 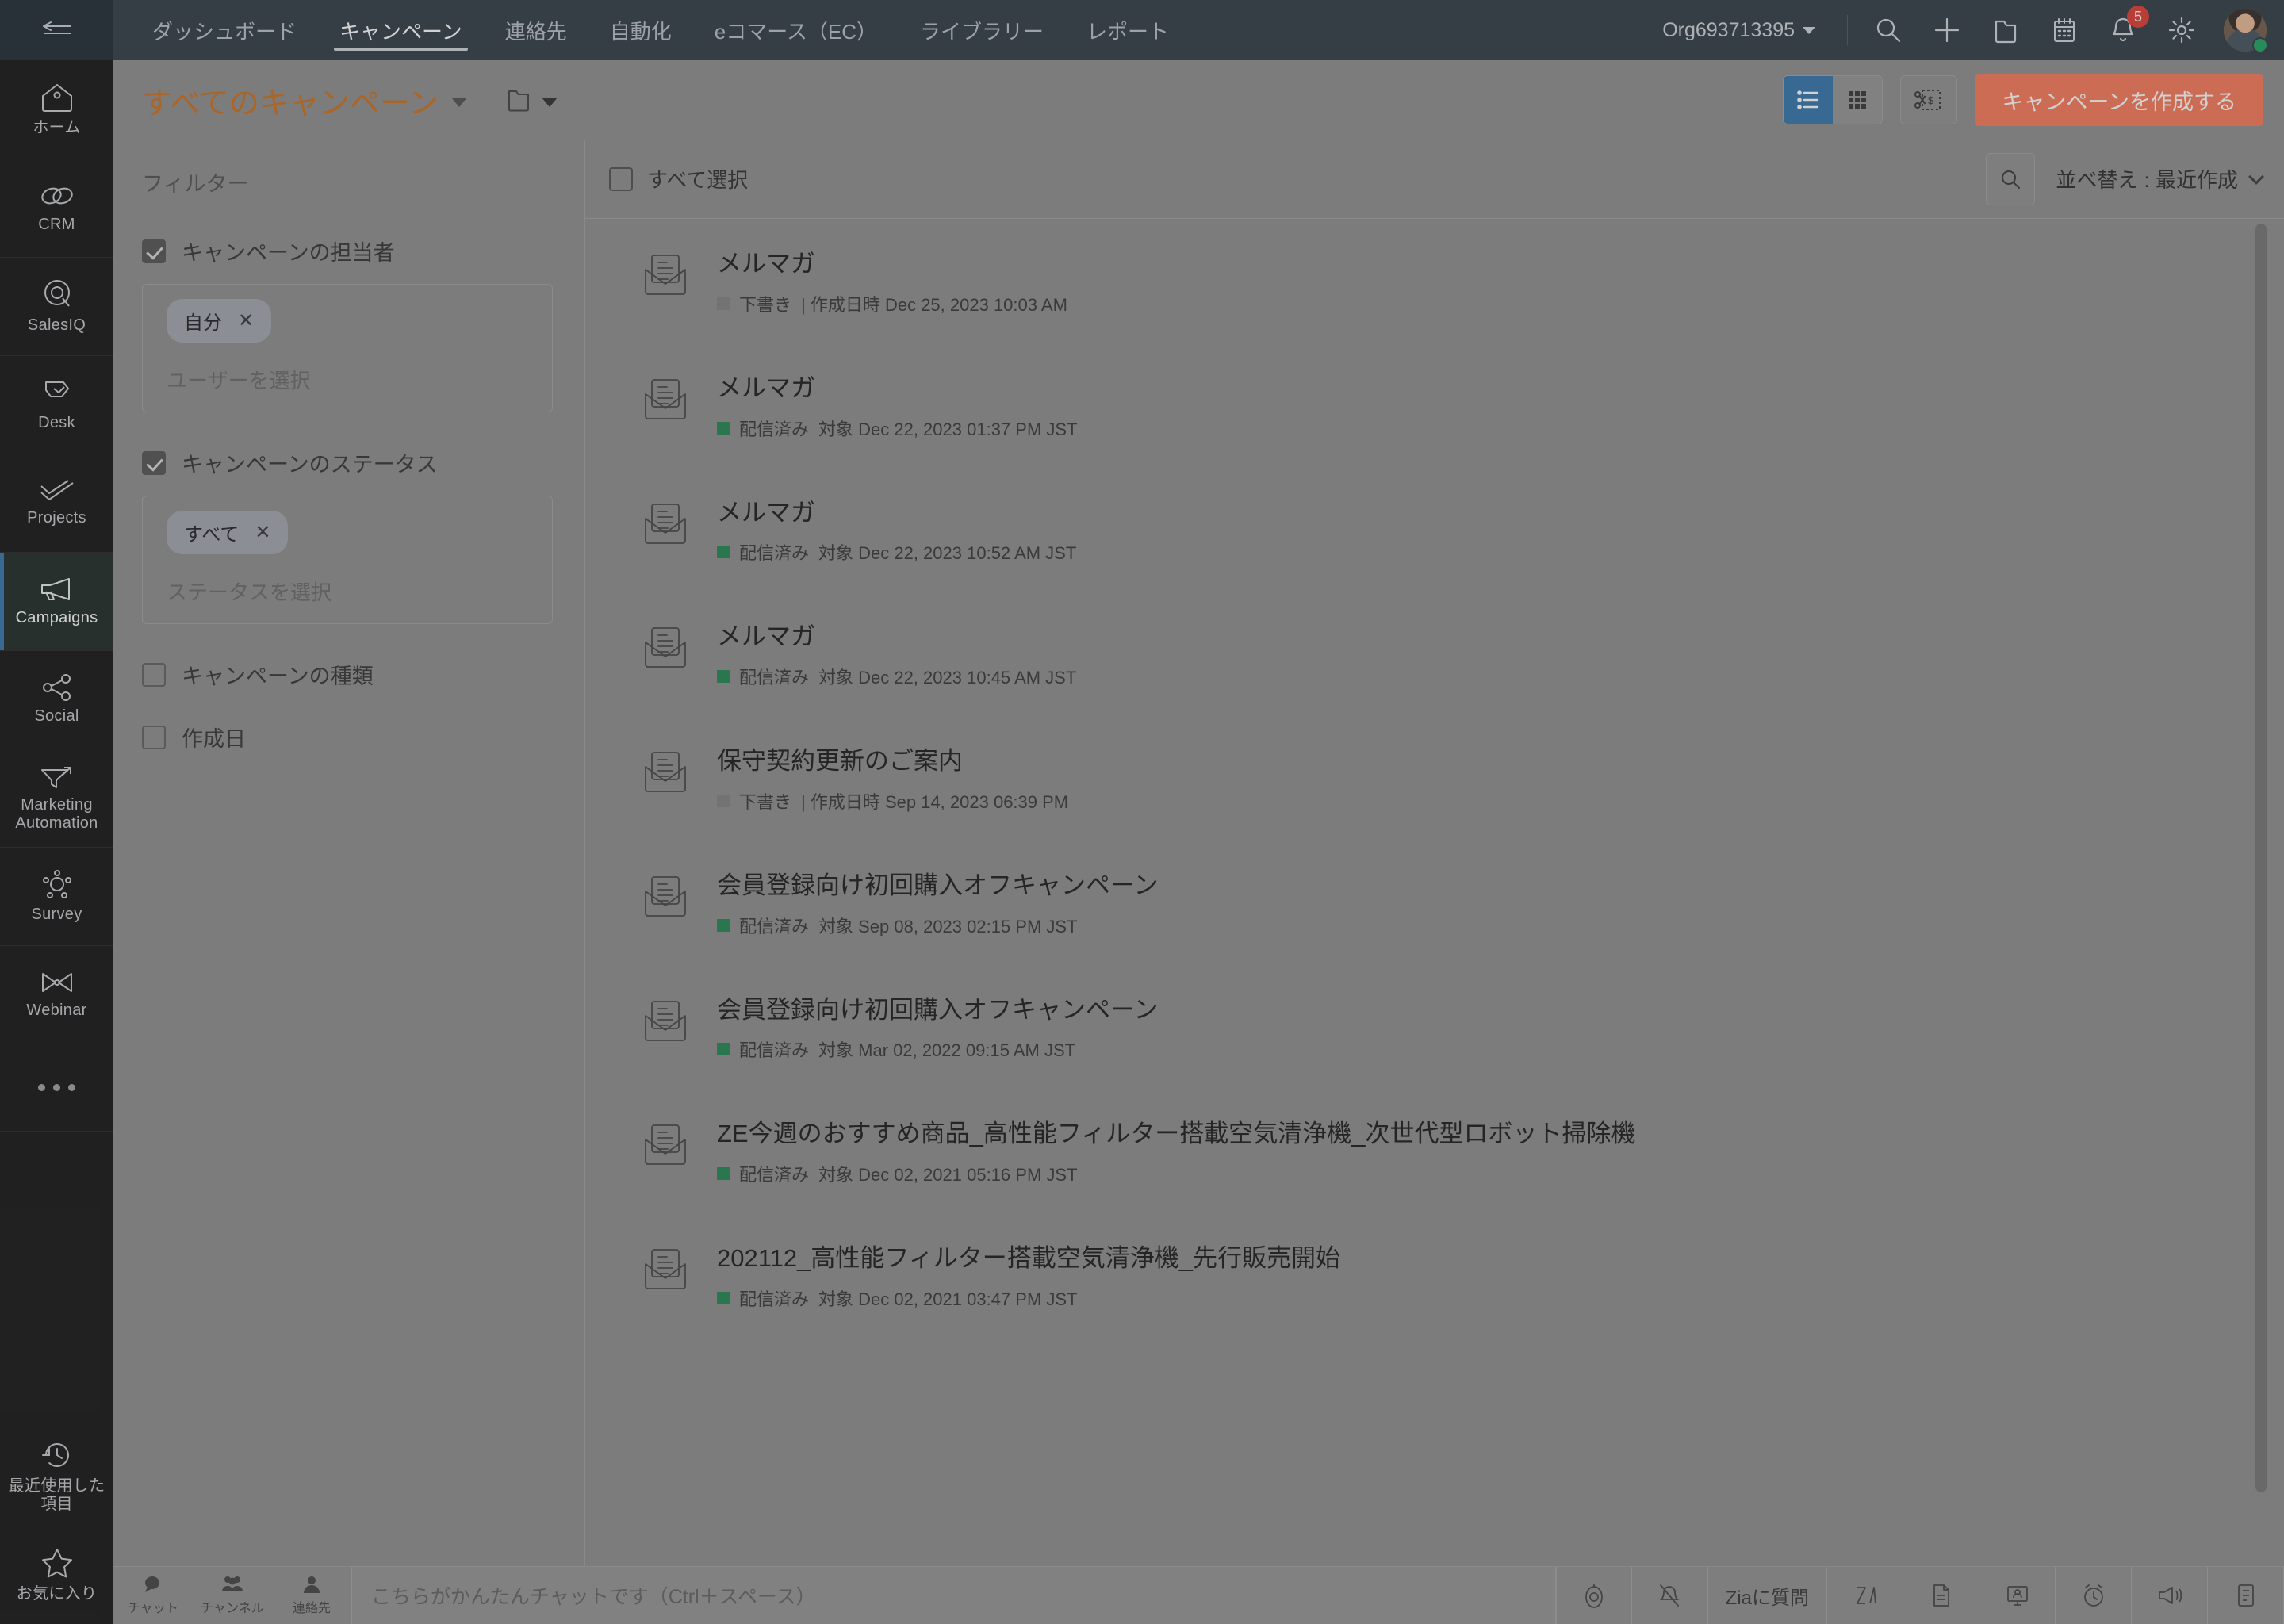 What do you see at coordinates (2261, 858) in the screenshot?
I see `list-scrollbar-thumb` at bounding box center [2261, 858].